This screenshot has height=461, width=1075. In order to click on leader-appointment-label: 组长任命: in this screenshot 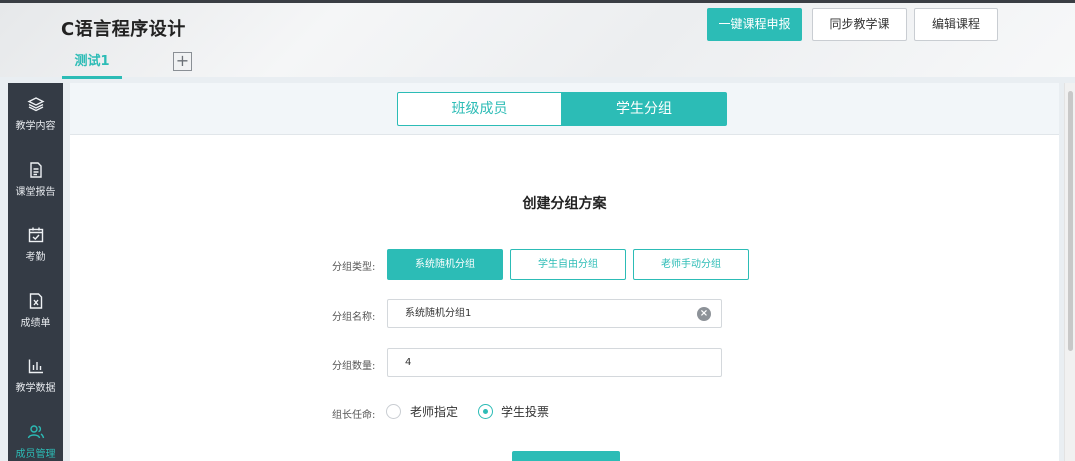, I will do `click(354, 415)`.